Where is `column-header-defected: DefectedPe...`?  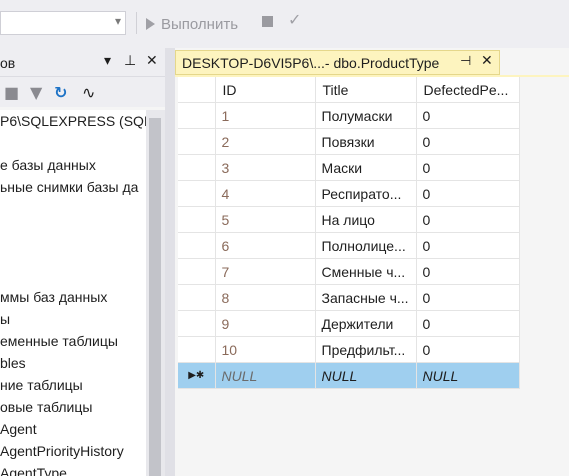
column-header-defected: DefectedPe... is located at coordinates (468, 90).